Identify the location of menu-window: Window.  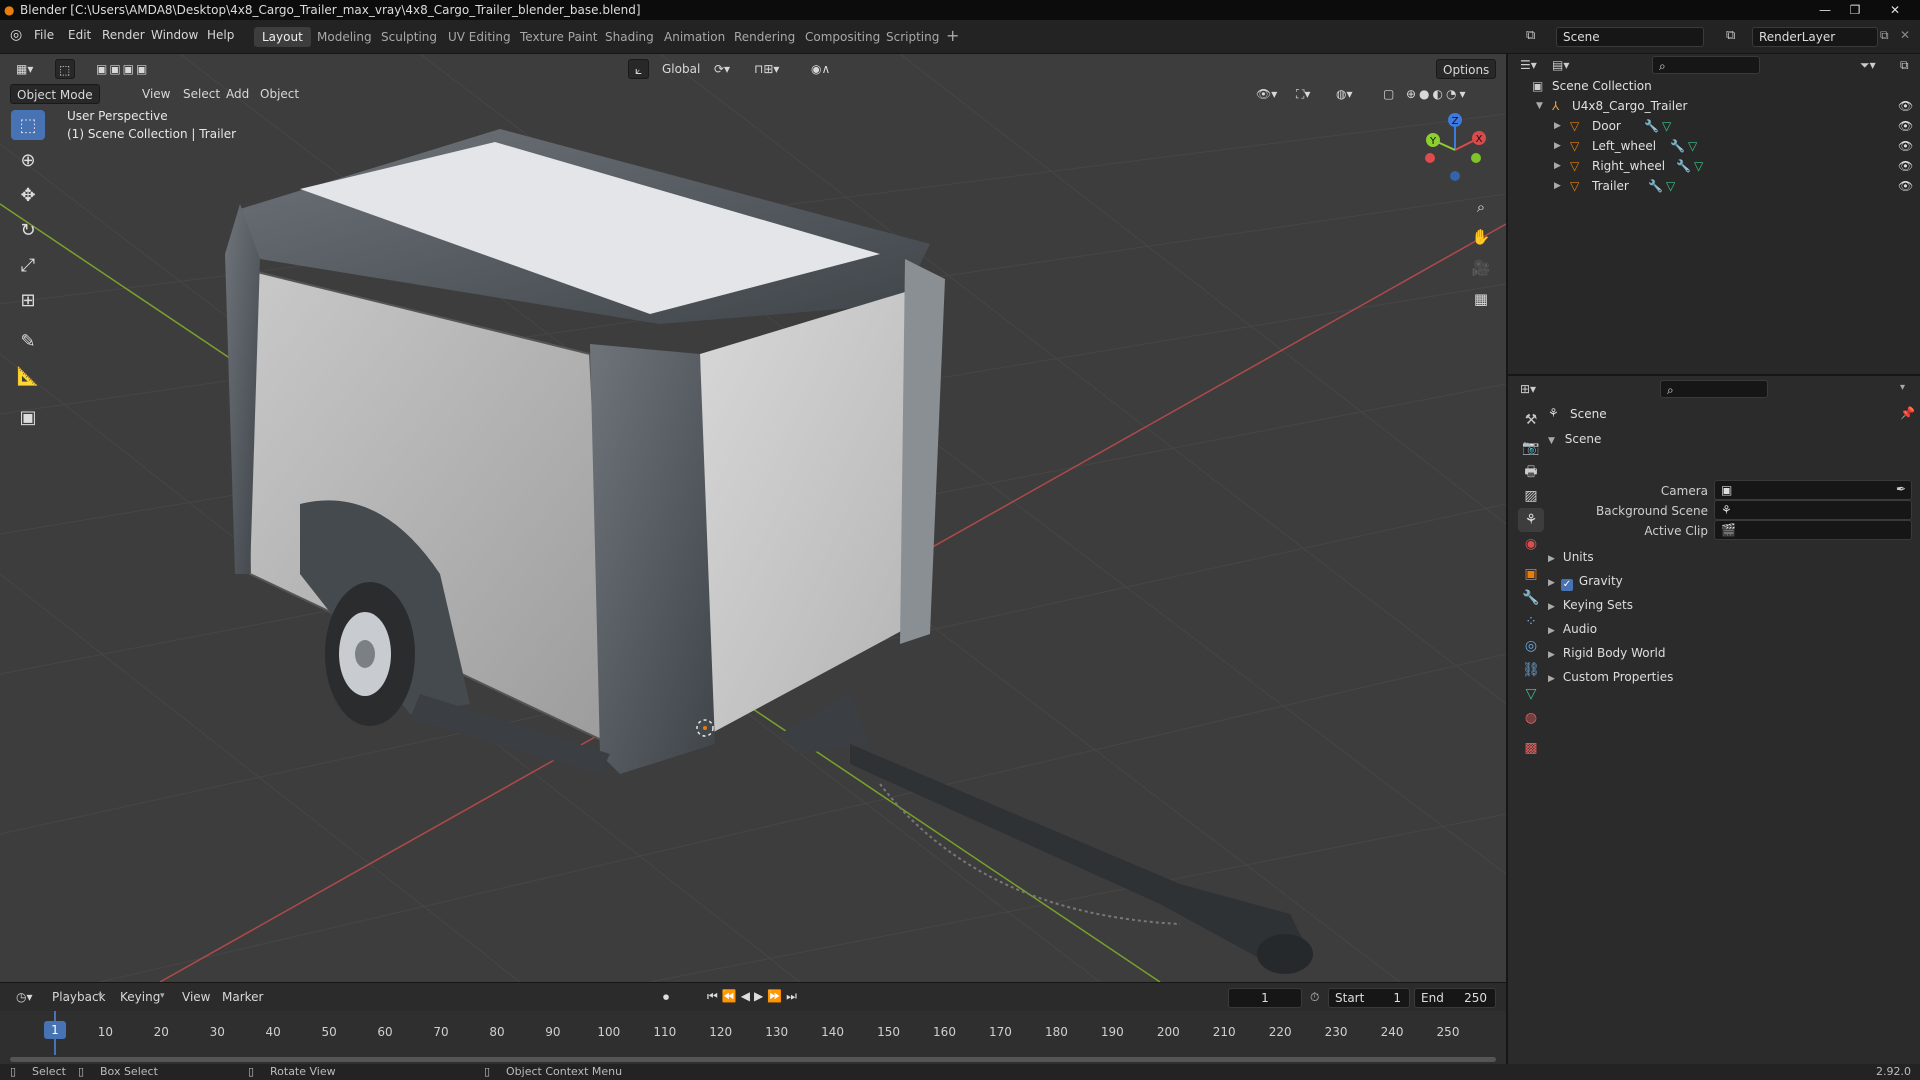
(174, 35).